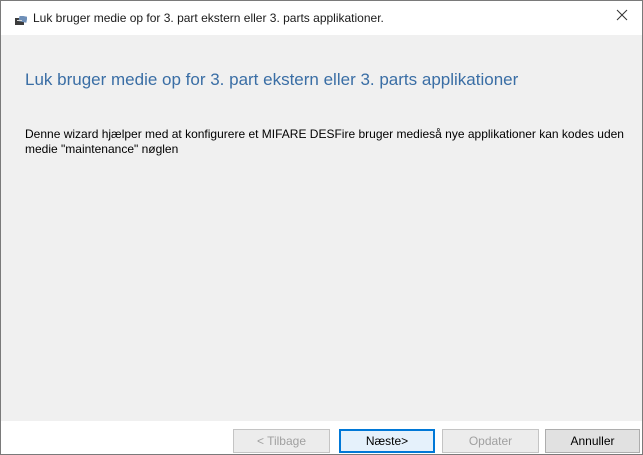 This screenshot has height=455, width=643. What do you see at coordinates (21, 19) in the screenshot?
I see `card-reader-icon` at bounding box center [21, 19].